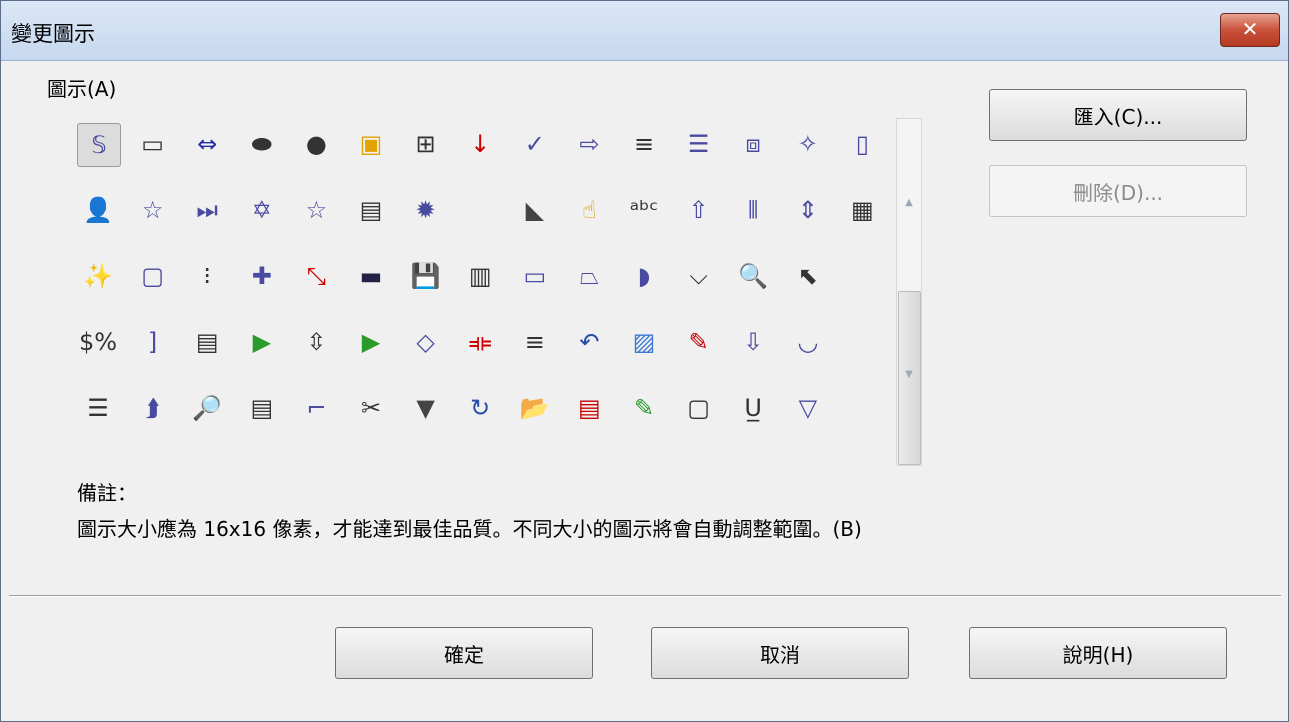  Describe the element at coordinates (808, 342) in the screenshot. I see `icon-cell: ◡` at that location.